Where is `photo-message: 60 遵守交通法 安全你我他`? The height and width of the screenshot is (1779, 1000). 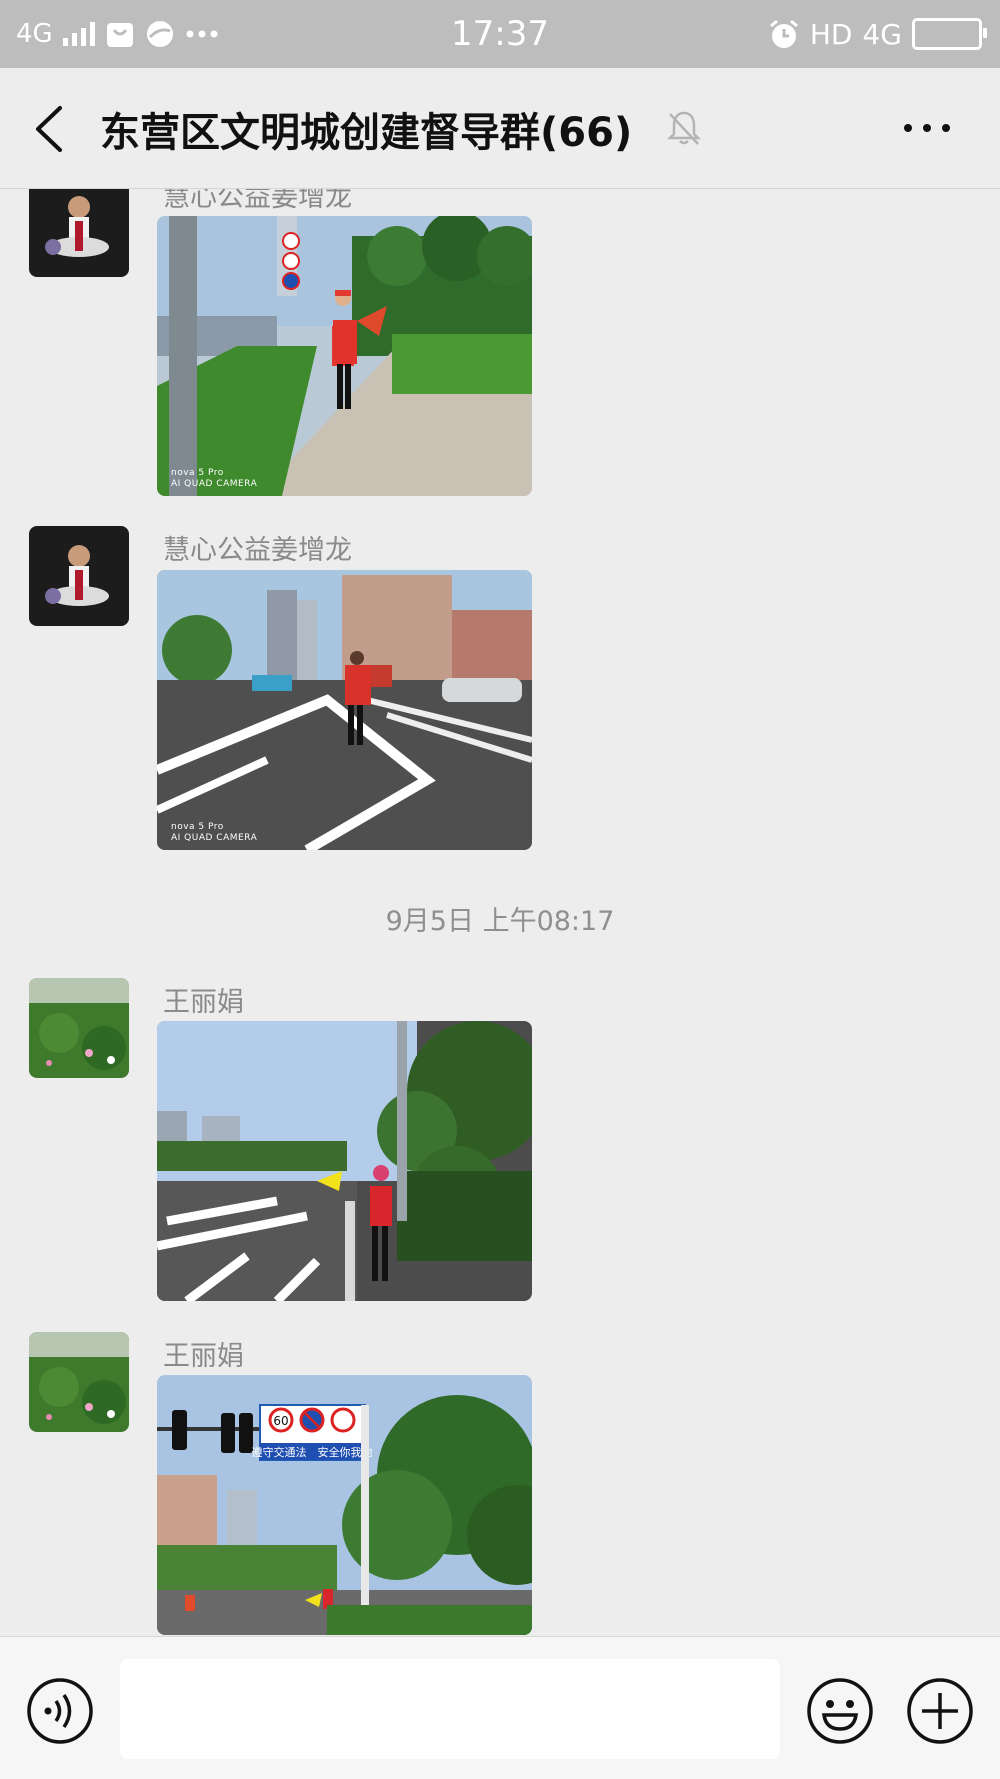 photo-message: 60 遵守交通法 安全你我他 is located at coordinates (344, 1505).